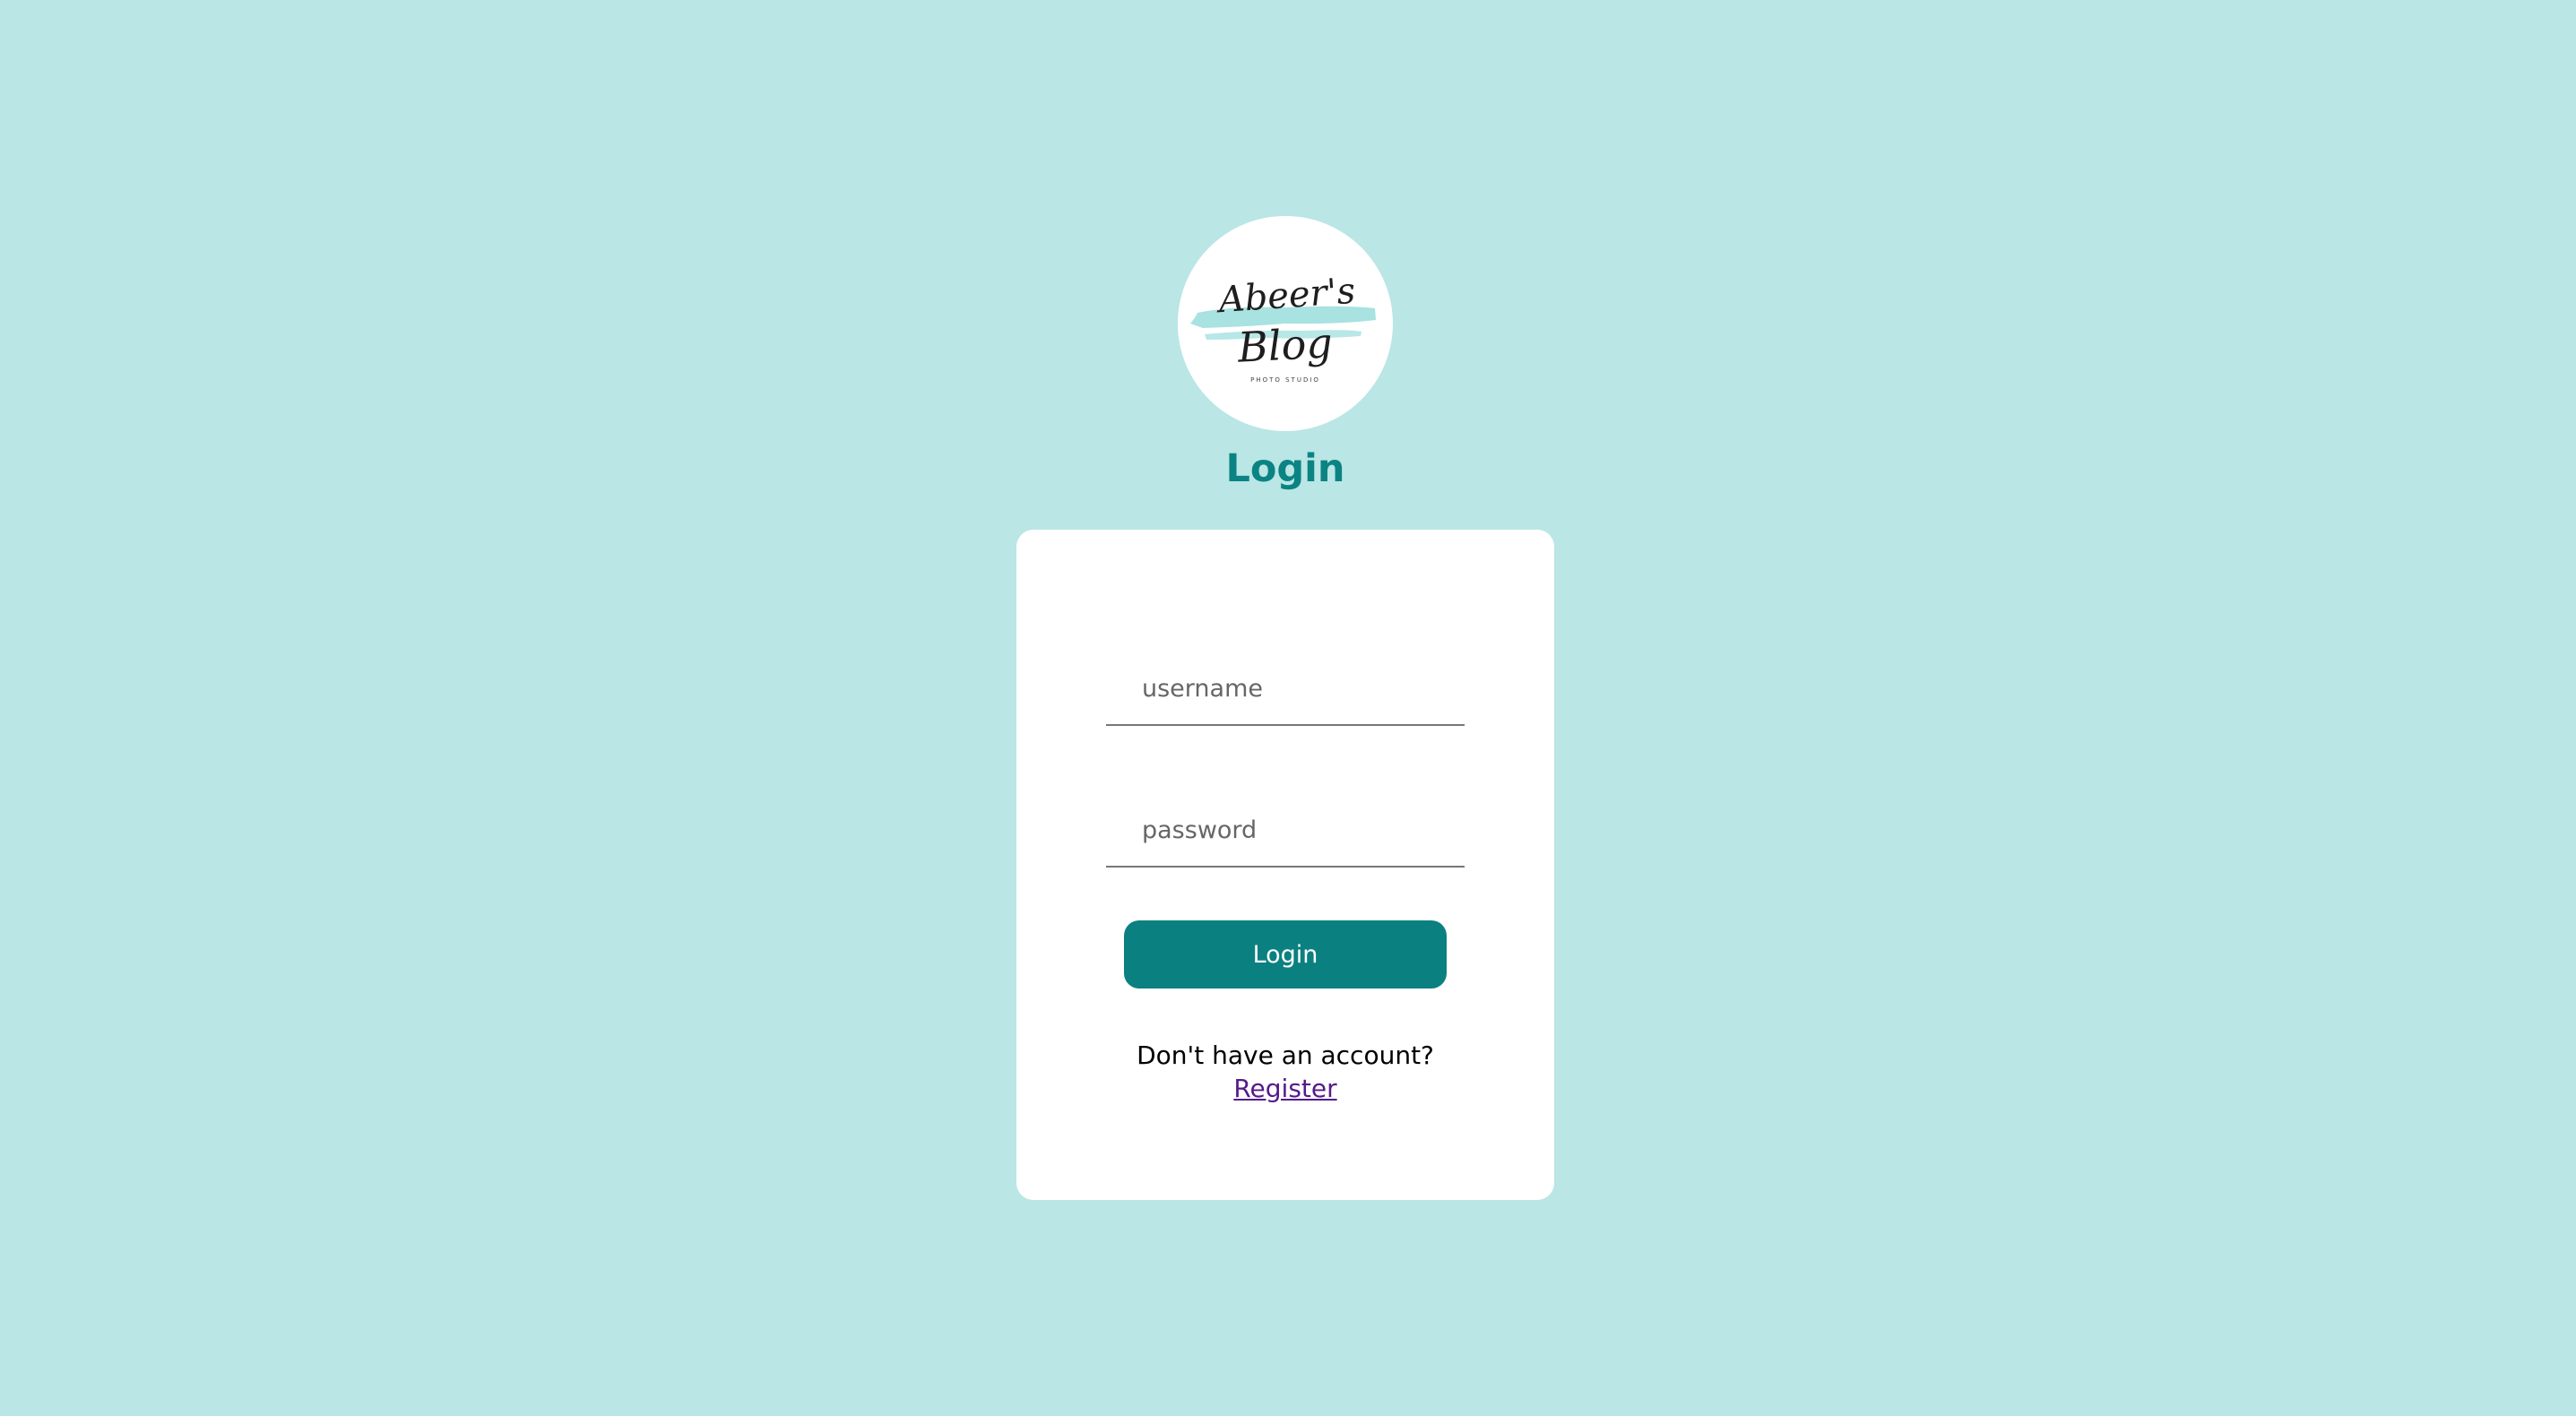  I want to click on login-button: Login, so click(1285, 954).